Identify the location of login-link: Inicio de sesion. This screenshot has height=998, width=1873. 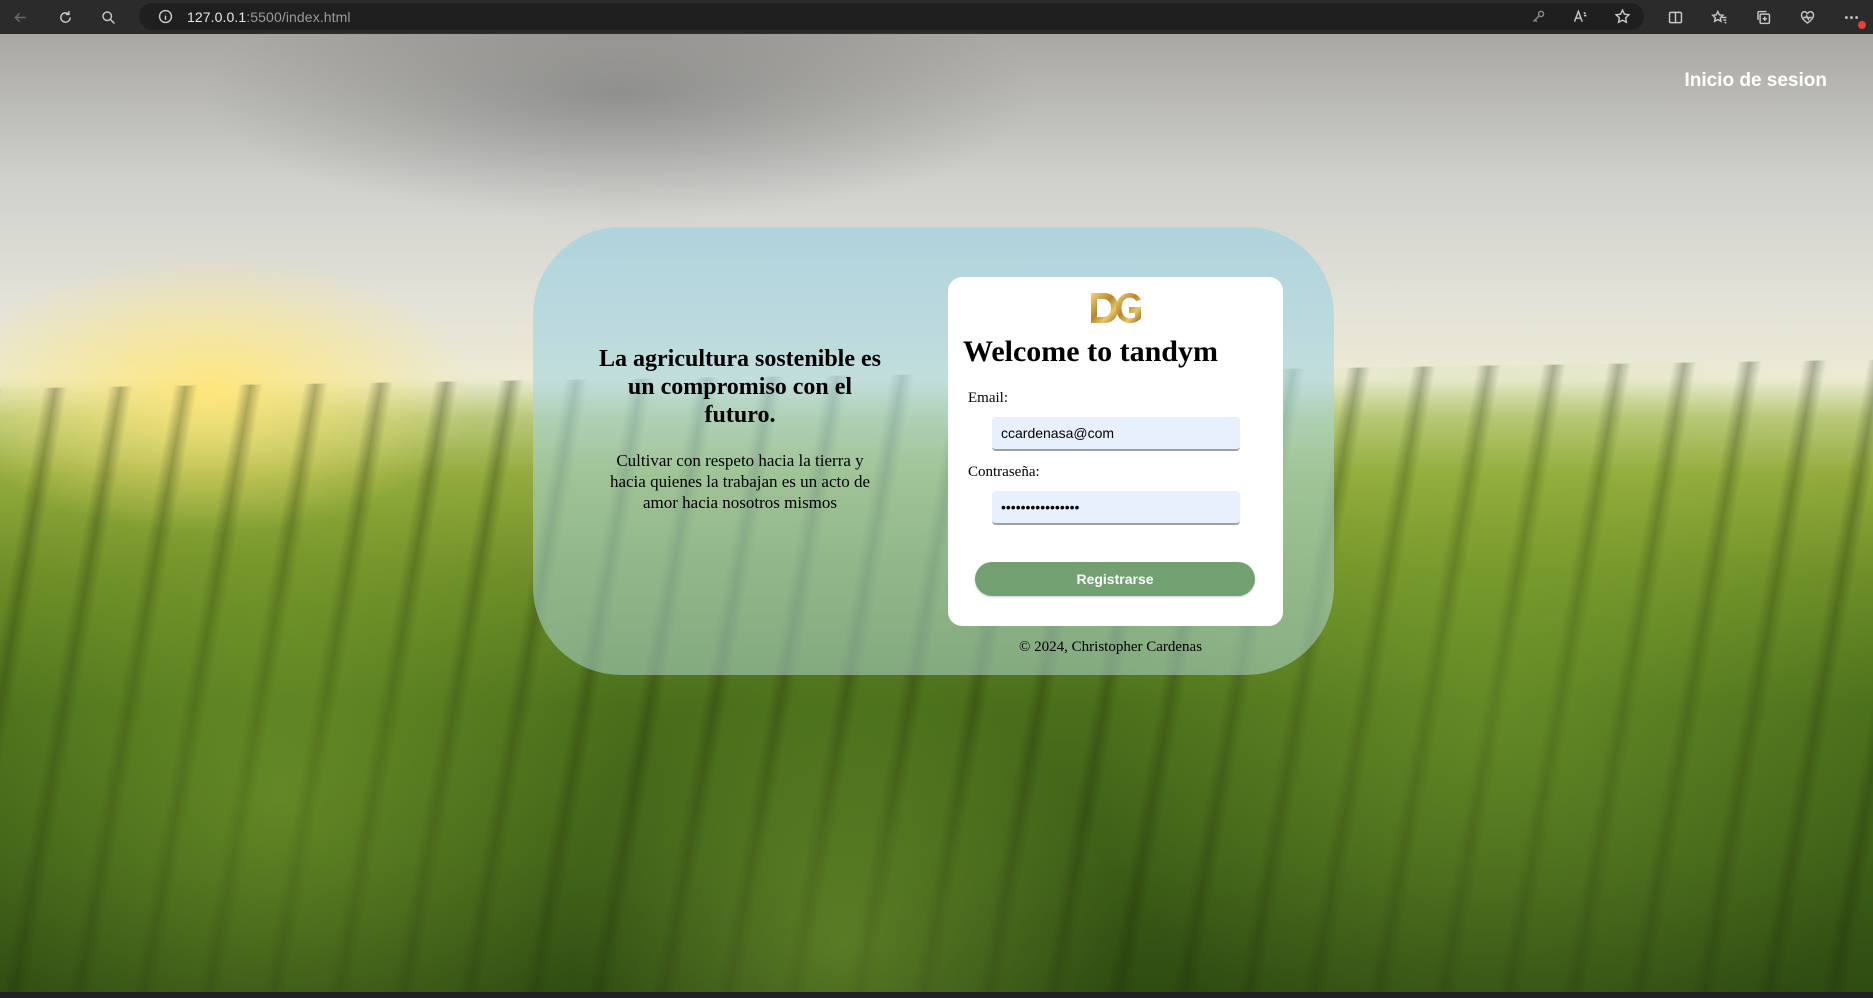
(1755, 81).